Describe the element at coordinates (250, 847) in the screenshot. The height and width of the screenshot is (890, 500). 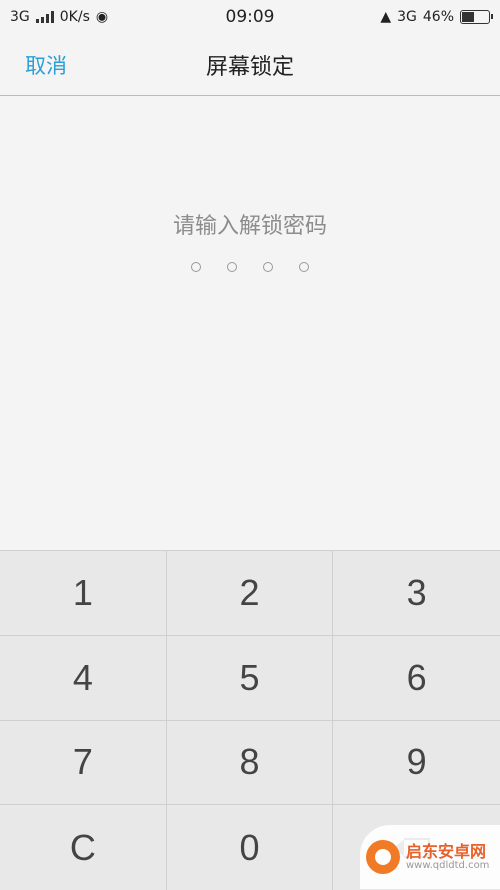
I see `key-0: 0` at that location.